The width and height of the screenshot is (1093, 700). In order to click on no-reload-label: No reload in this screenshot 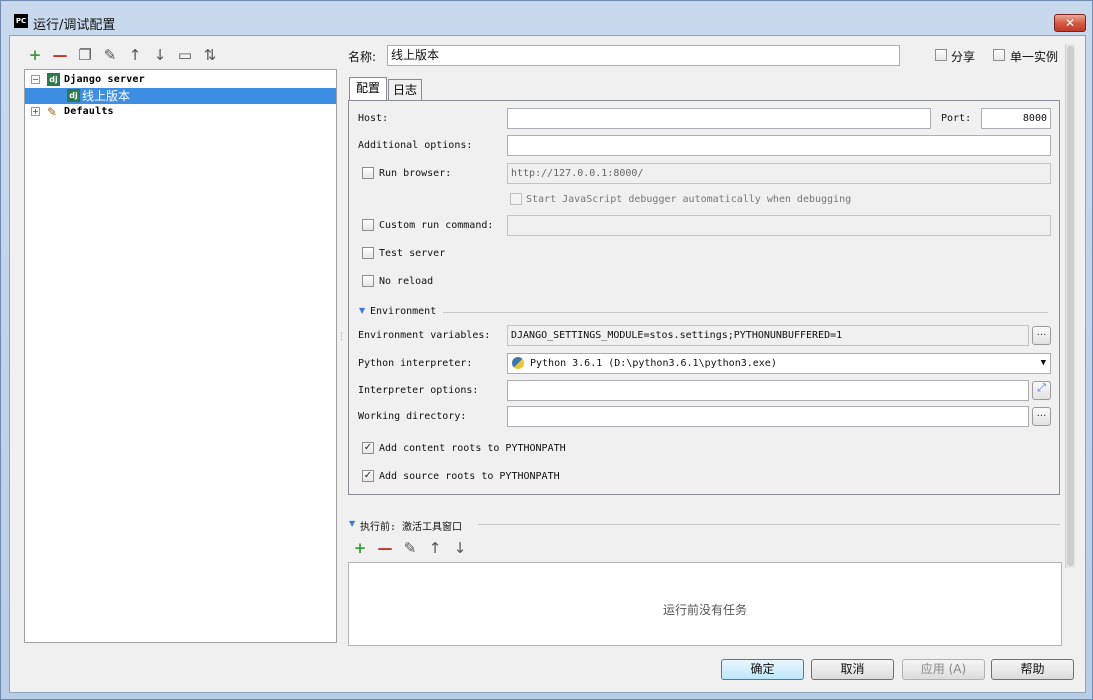, I will do `click(406, 281)`.